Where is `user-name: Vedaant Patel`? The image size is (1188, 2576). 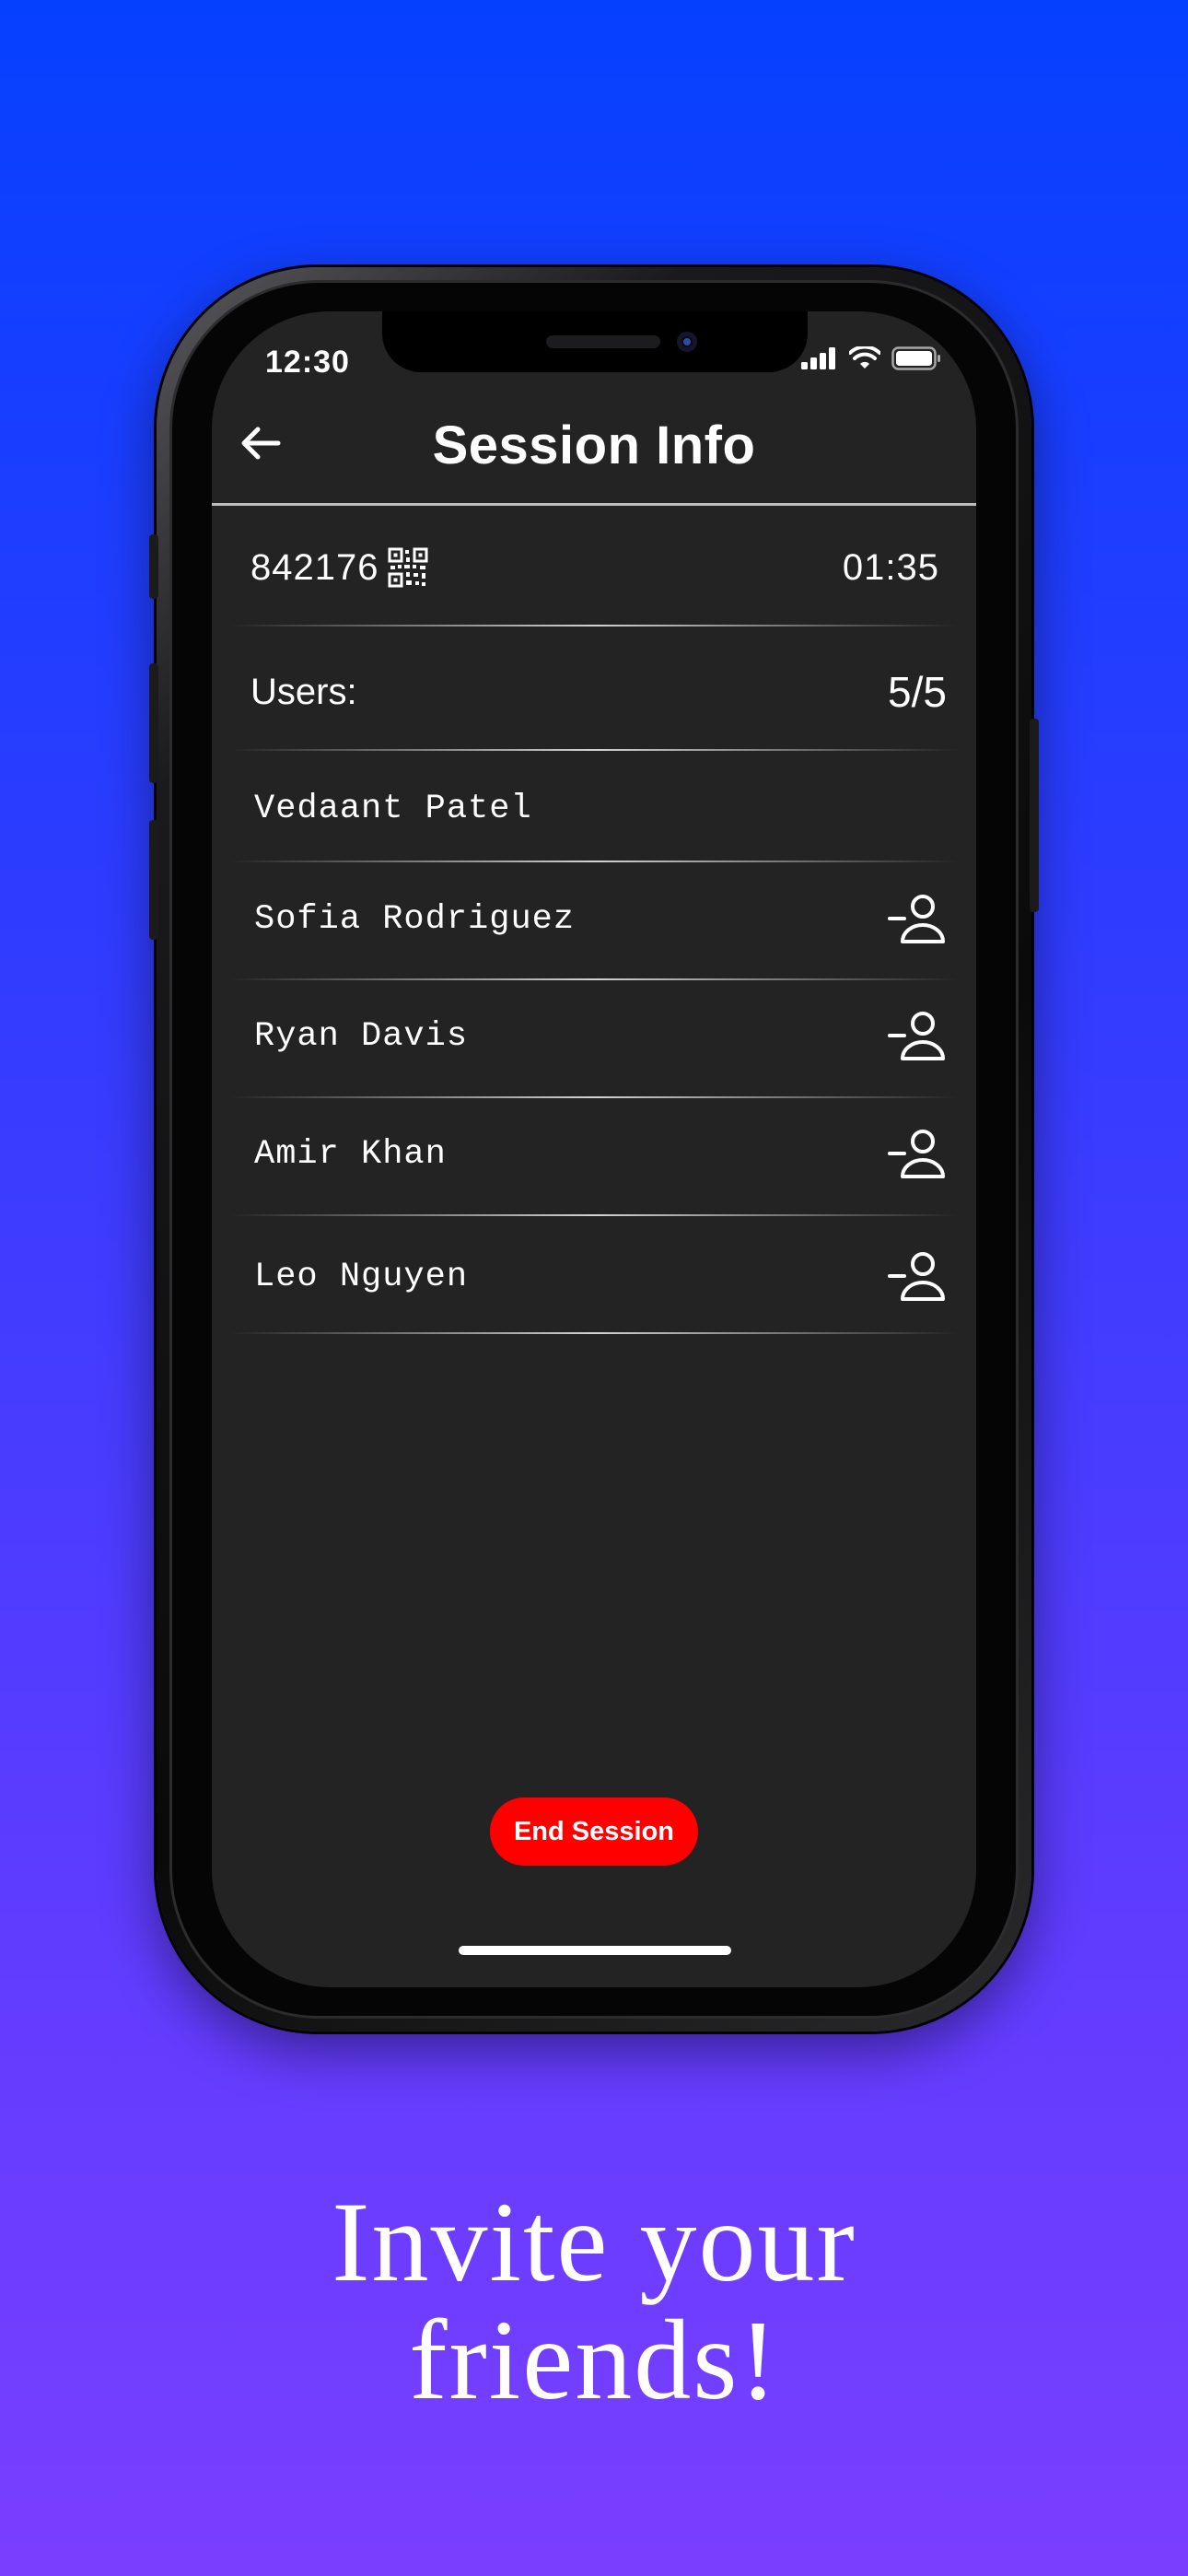
user-name: Vedaant Patel is located at coordinates (393, 809).